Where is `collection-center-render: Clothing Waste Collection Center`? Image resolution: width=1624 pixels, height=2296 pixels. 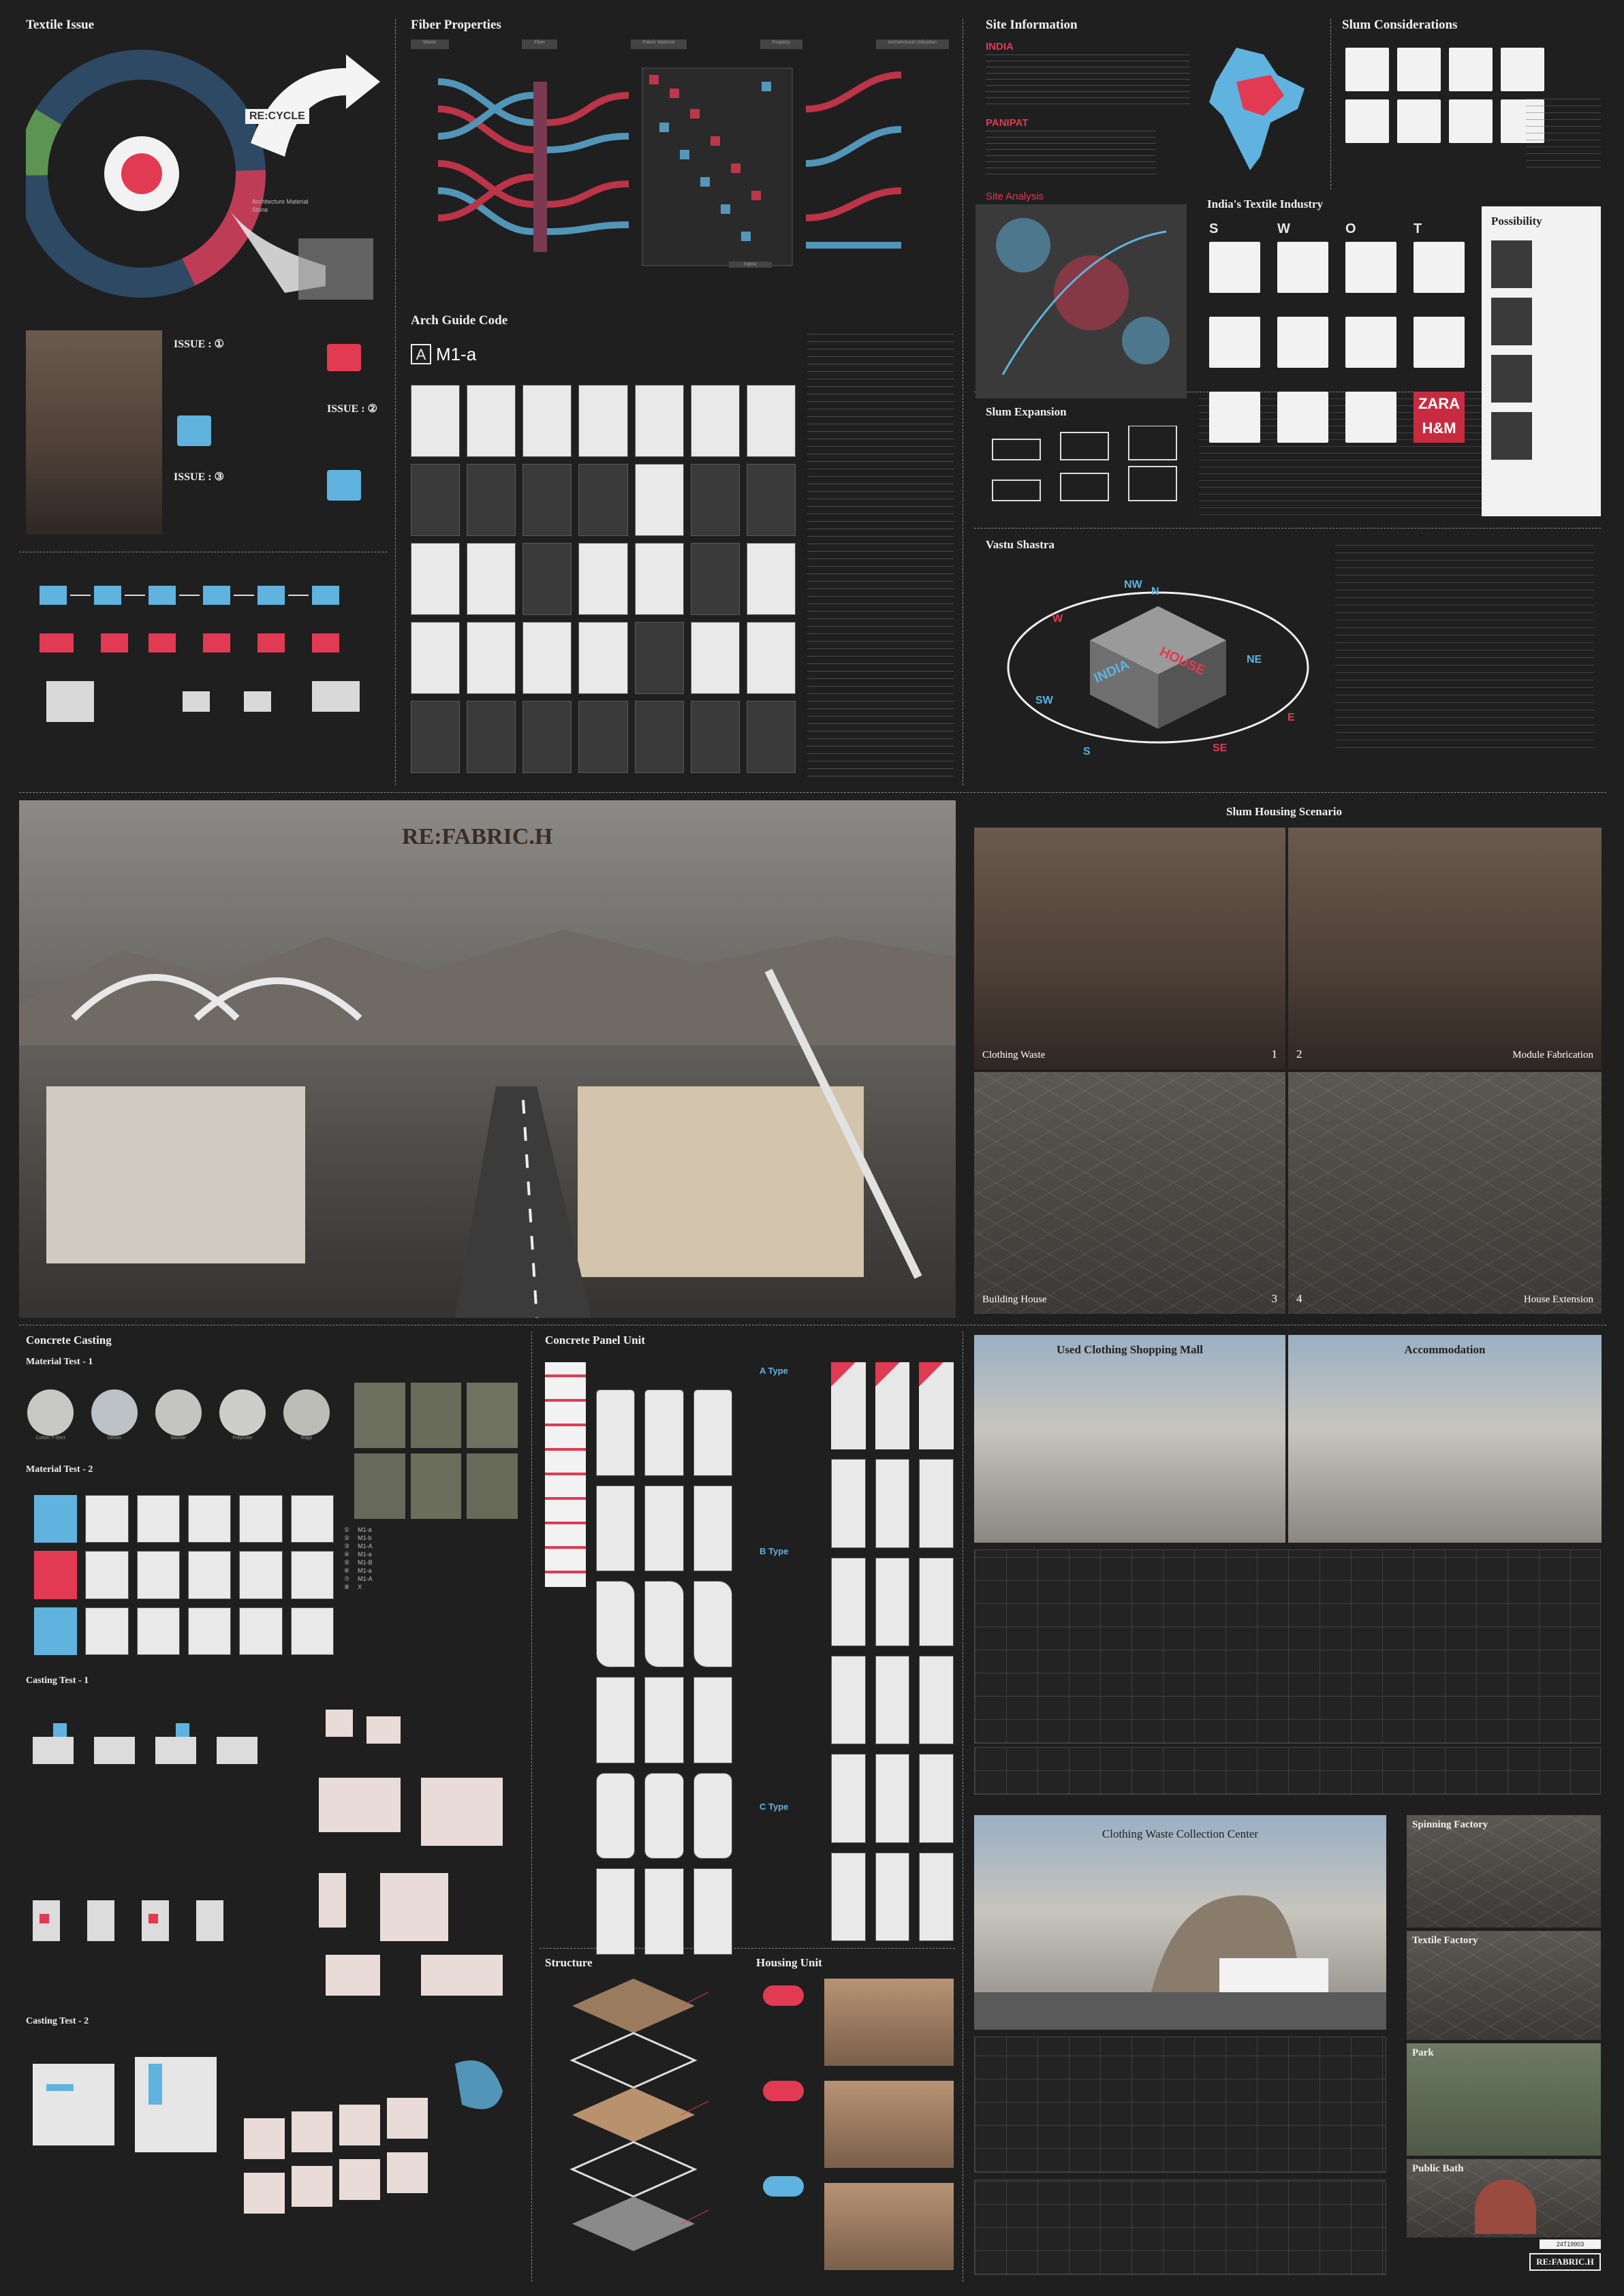
collection-center-render: Clothing Waste Collection Center is located at coordinates (1180, 1923).